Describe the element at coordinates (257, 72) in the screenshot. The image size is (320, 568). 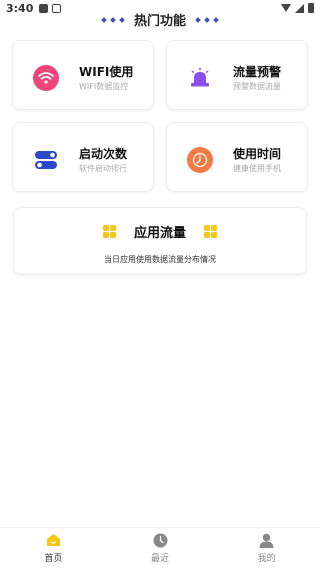
I see `card-title: 流量预警` at that location.